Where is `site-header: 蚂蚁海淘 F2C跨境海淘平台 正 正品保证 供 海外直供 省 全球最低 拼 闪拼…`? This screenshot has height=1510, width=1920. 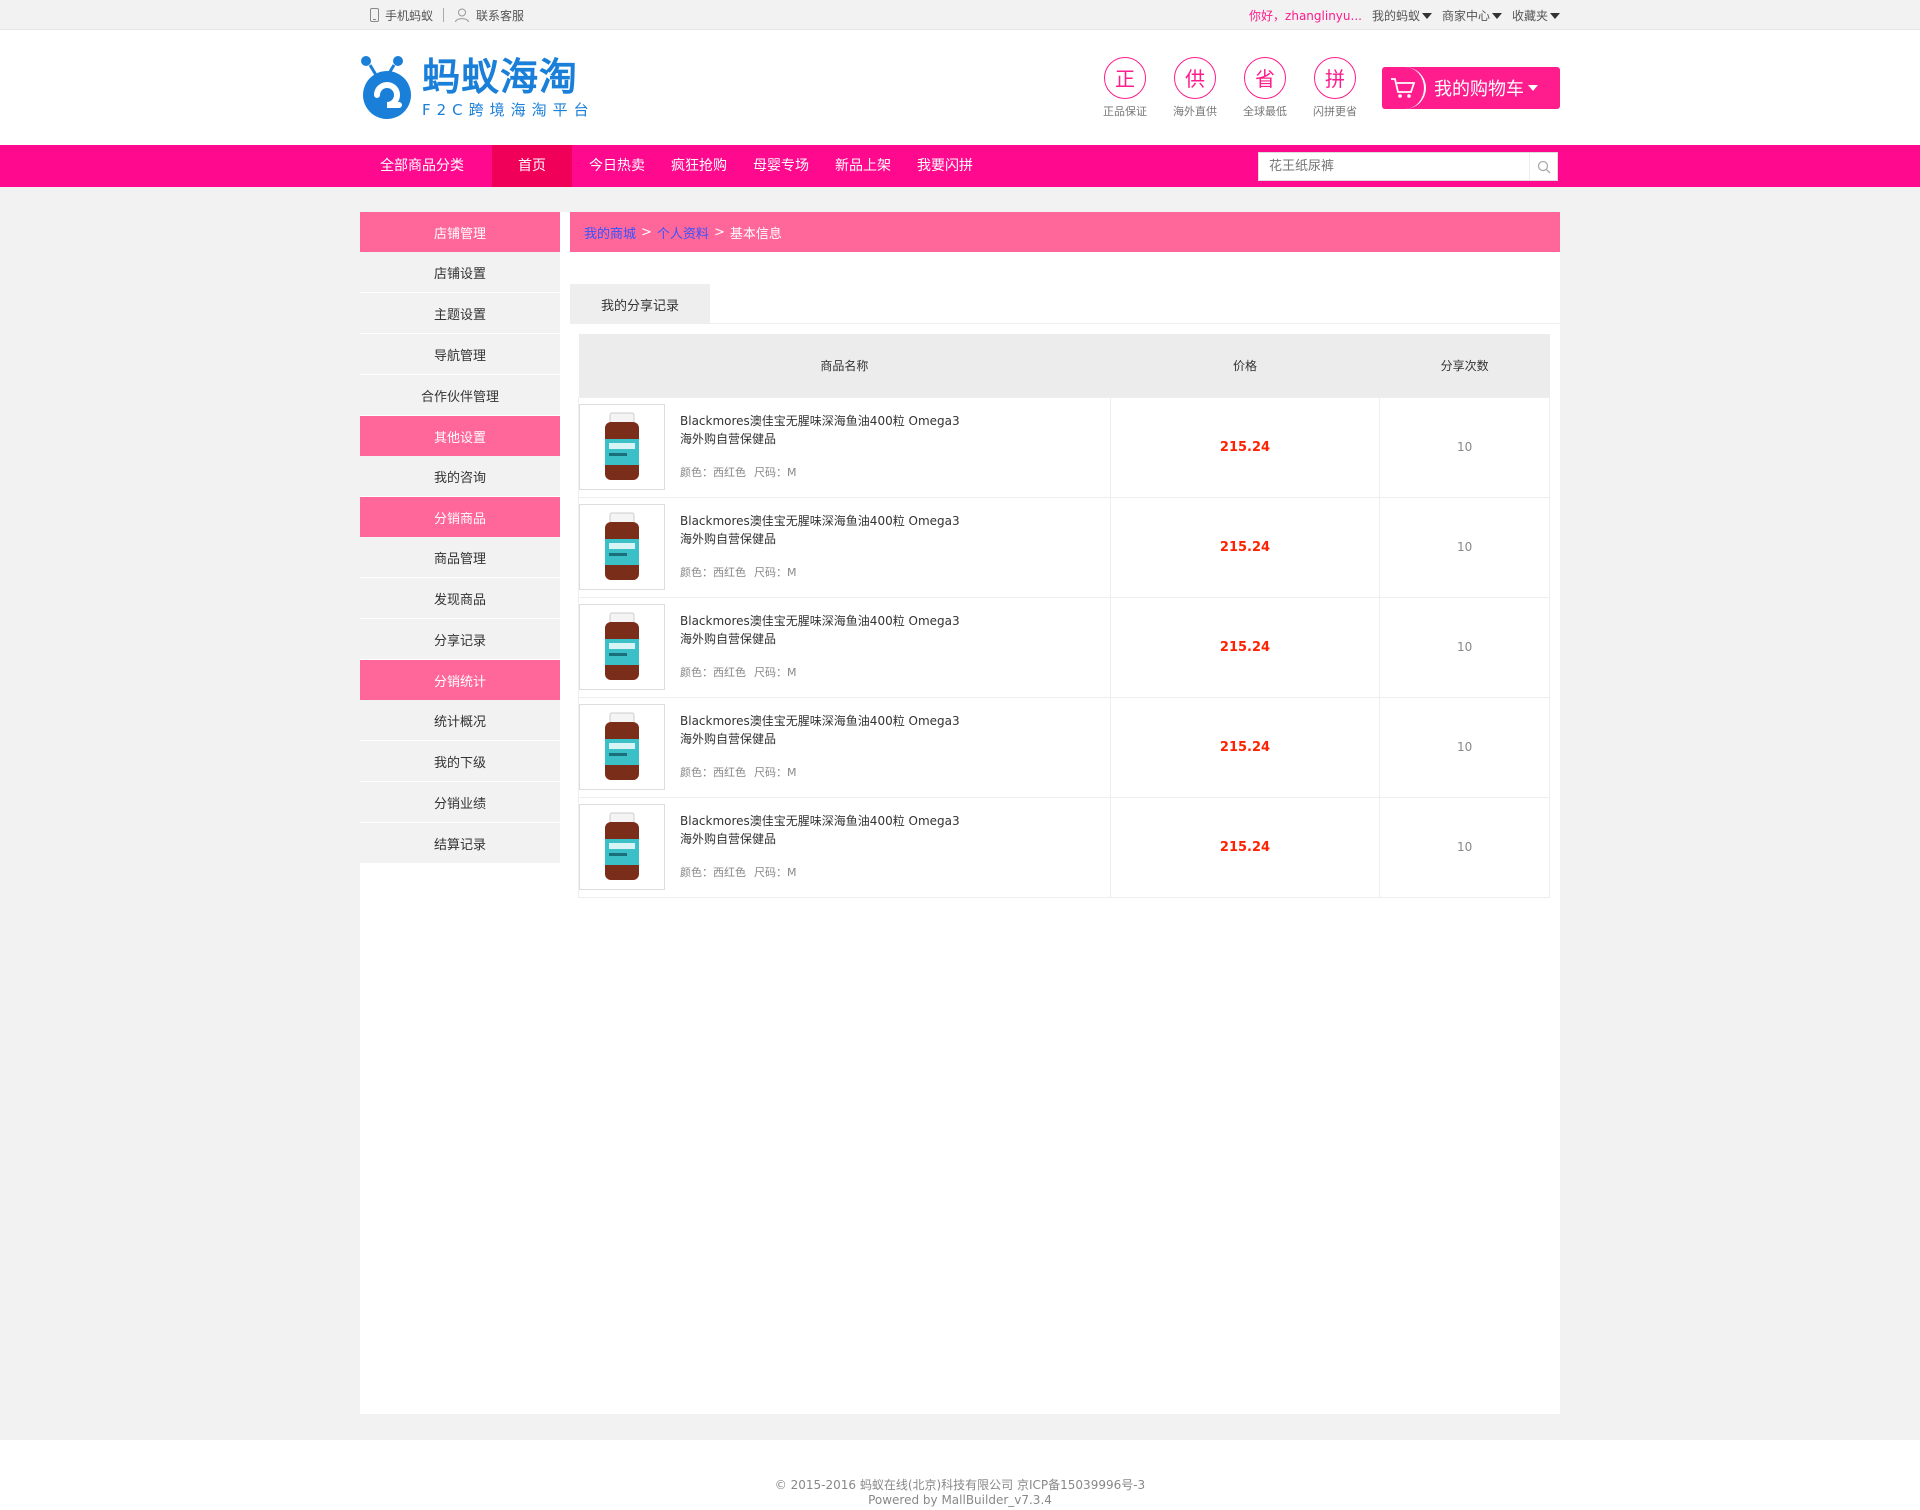 site-header: 蚂蚁海淘 F2C跨境海淘平台 正 正品保证 供 海外直供 省 全球最低 拼 闪拼… is located at coordinates (960, 87).